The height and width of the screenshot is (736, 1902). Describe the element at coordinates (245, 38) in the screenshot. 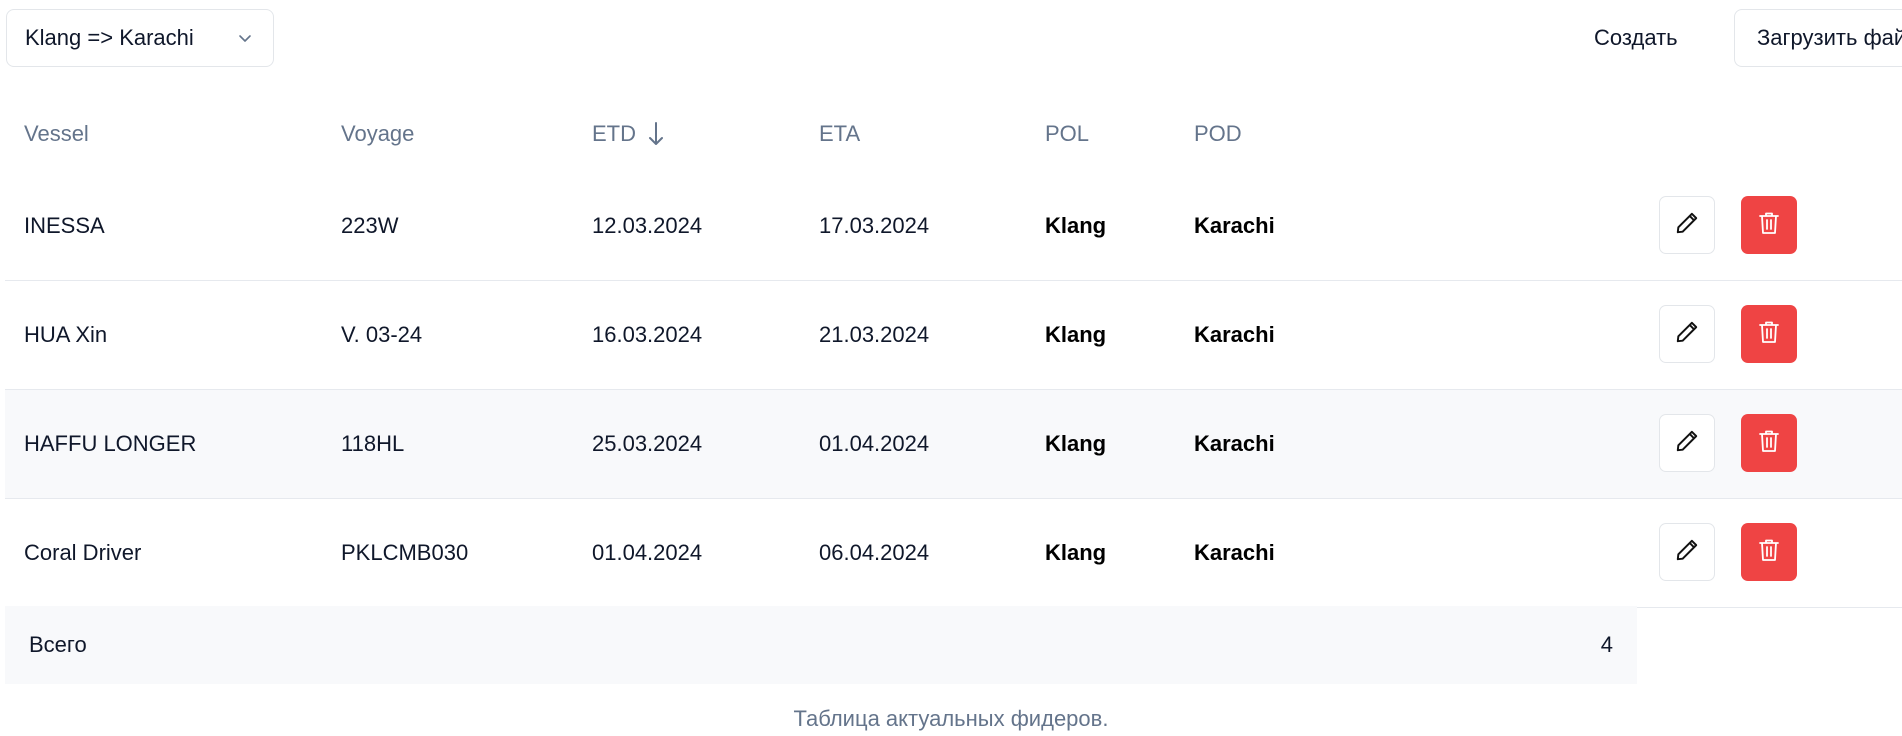

I see `chevron-down-icon` at that location.